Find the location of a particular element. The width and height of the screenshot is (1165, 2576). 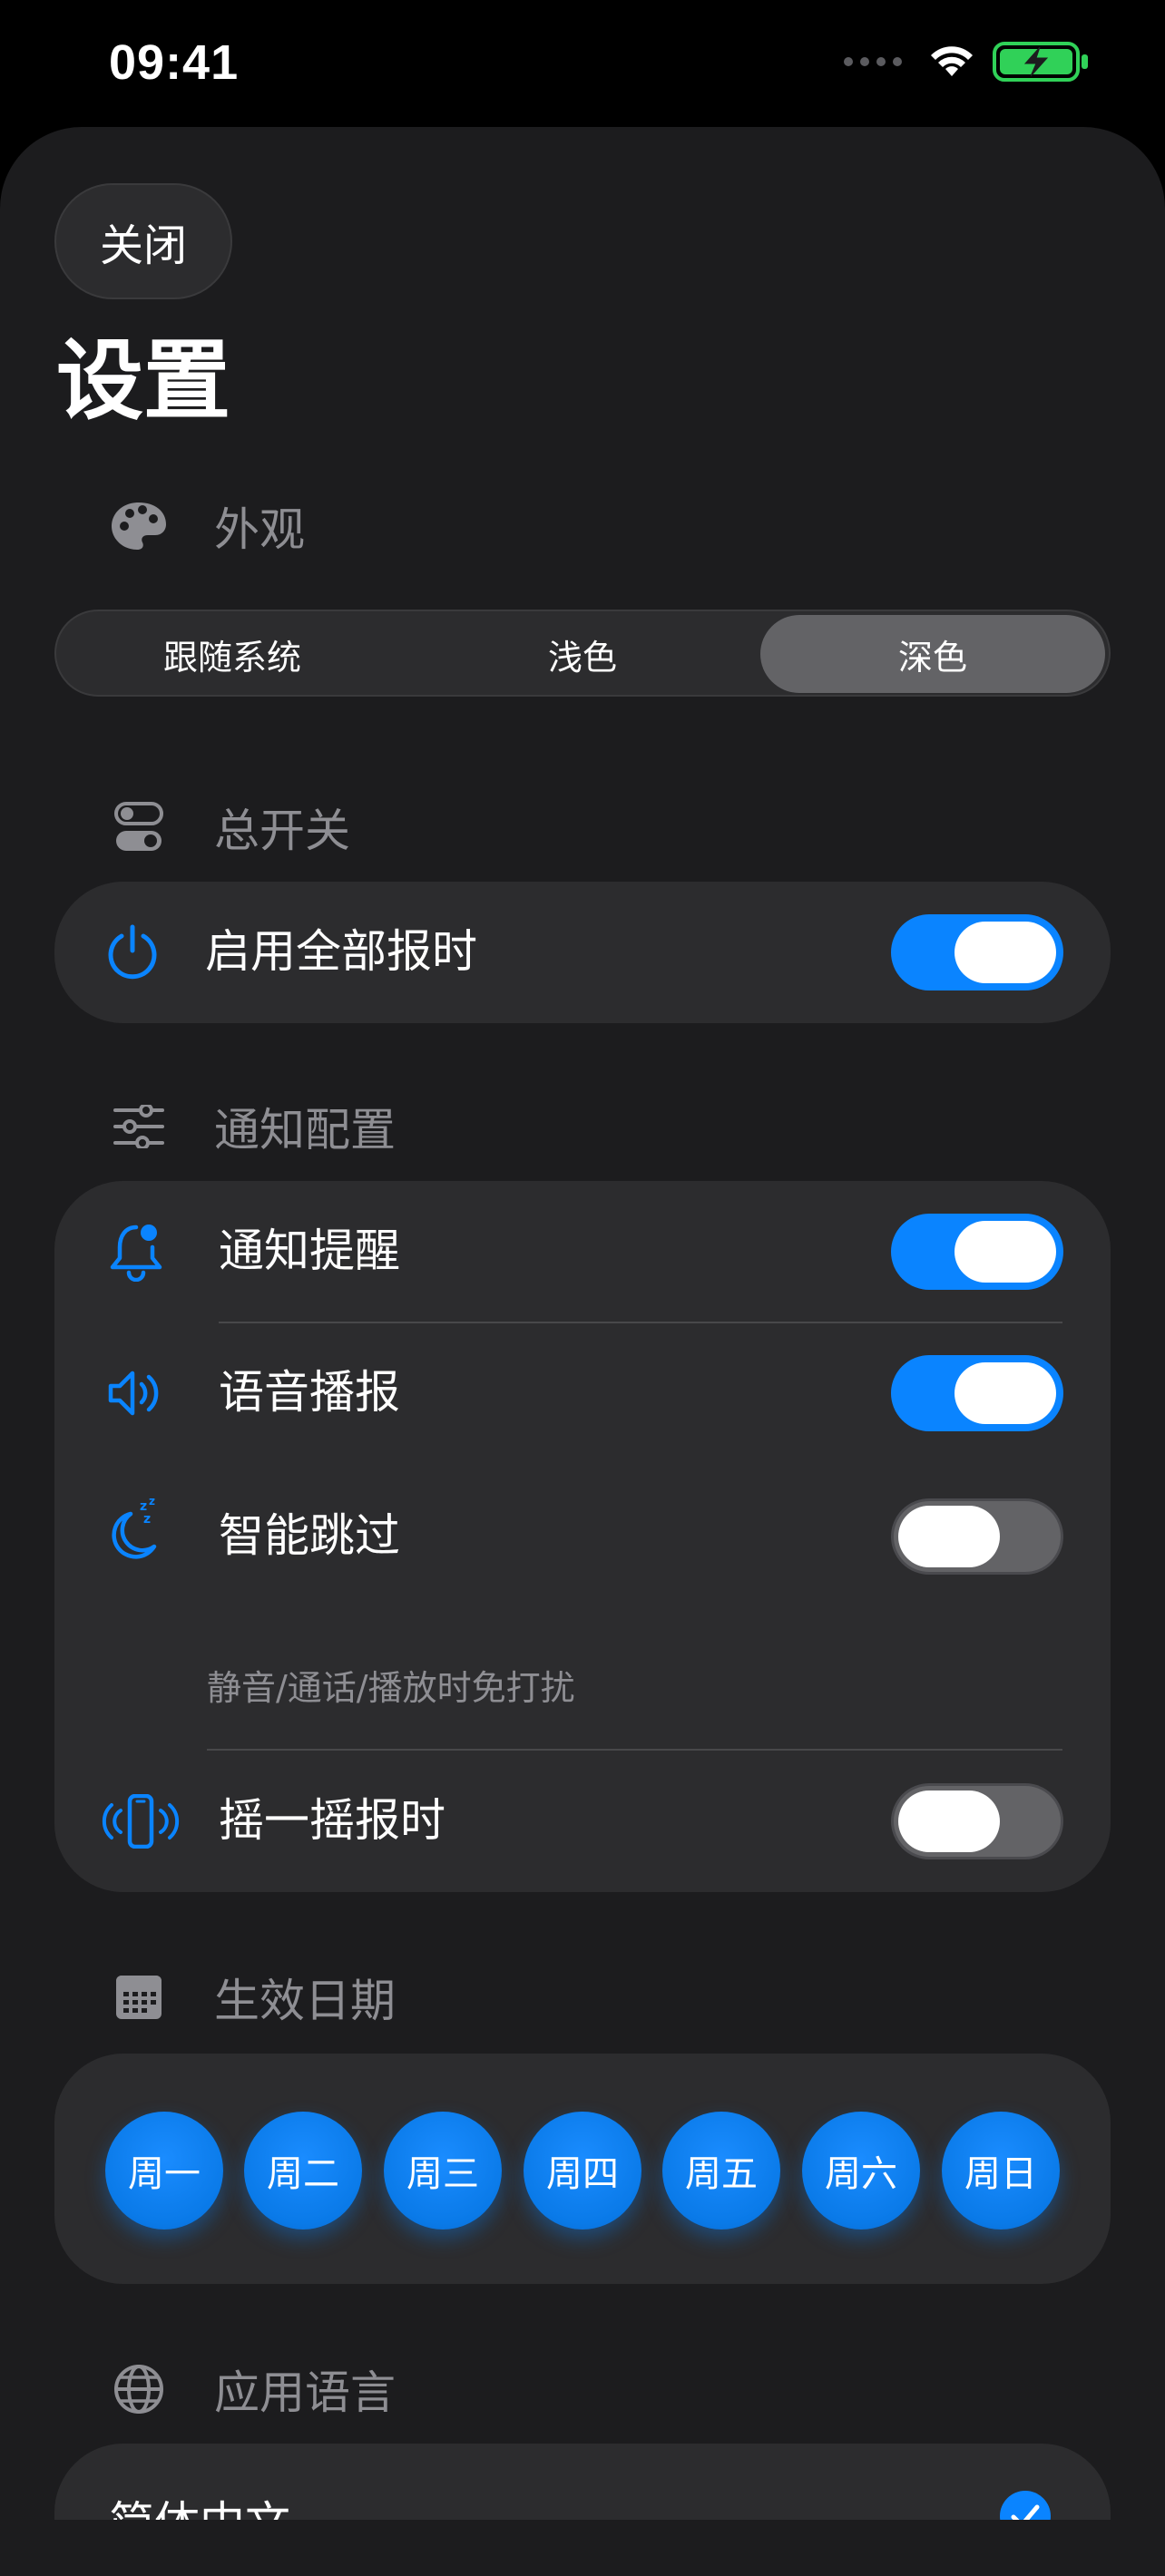

day-button-sun: 周日 is located at coordinates (1001, 2171).